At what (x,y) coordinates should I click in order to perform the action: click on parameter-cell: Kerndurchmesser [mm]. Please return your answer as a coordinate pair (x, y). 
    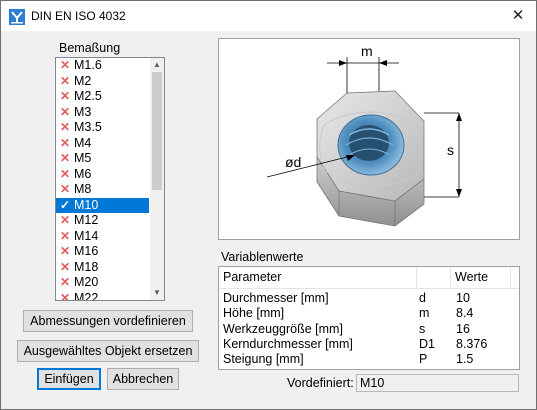
    Looking at the image, I should click on (288, 343).